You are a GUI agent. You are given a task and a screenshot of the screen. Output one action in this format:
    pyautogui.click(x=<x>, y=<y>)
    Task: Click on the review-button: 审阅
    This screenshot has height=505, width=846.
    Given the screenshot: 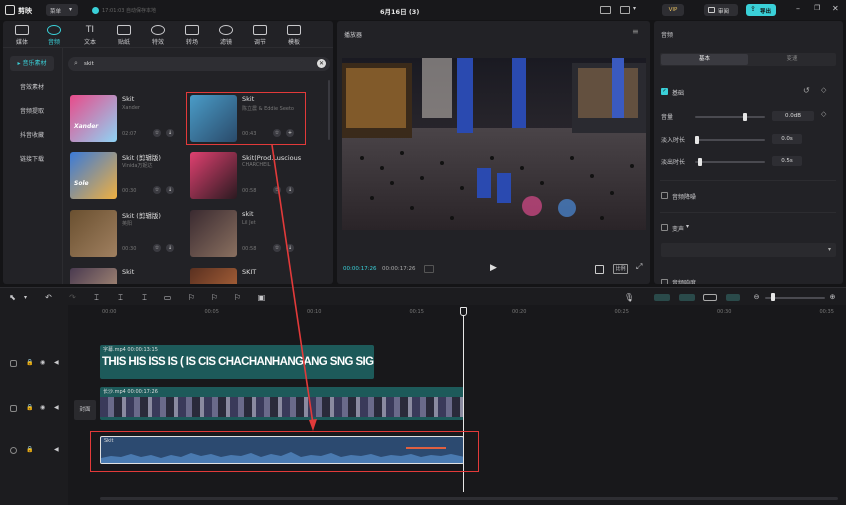 What is the action you would take?
    pyautogui.click(x=721, y=10)
    